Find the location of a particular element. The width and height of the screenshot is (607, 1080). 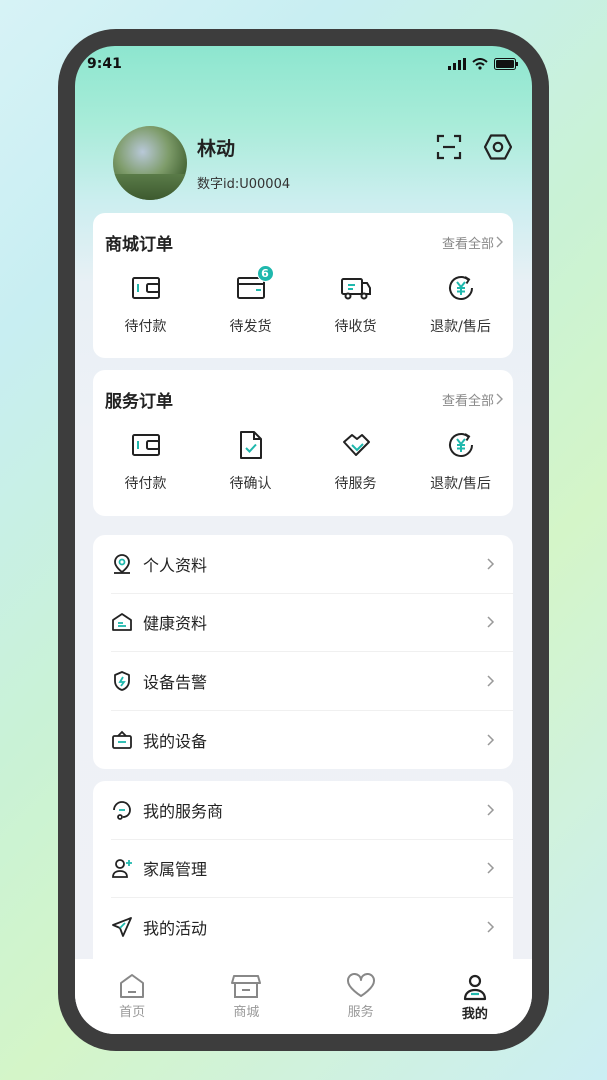

tab-label: 首页 is located at coordinates (132, 1012).